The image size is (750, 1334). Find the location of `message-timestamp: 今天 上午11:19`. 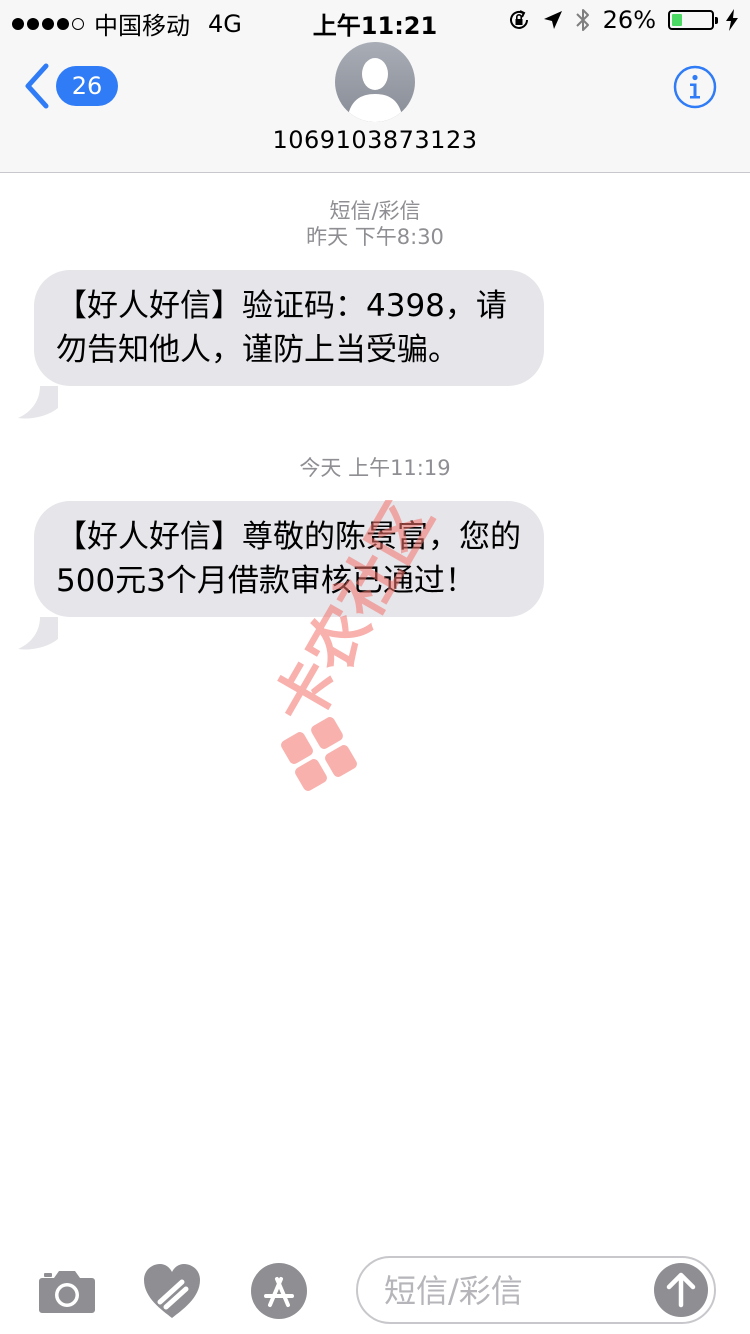

message-timestamp: 今天 上午11:19 is located at coordinates (375, 468).